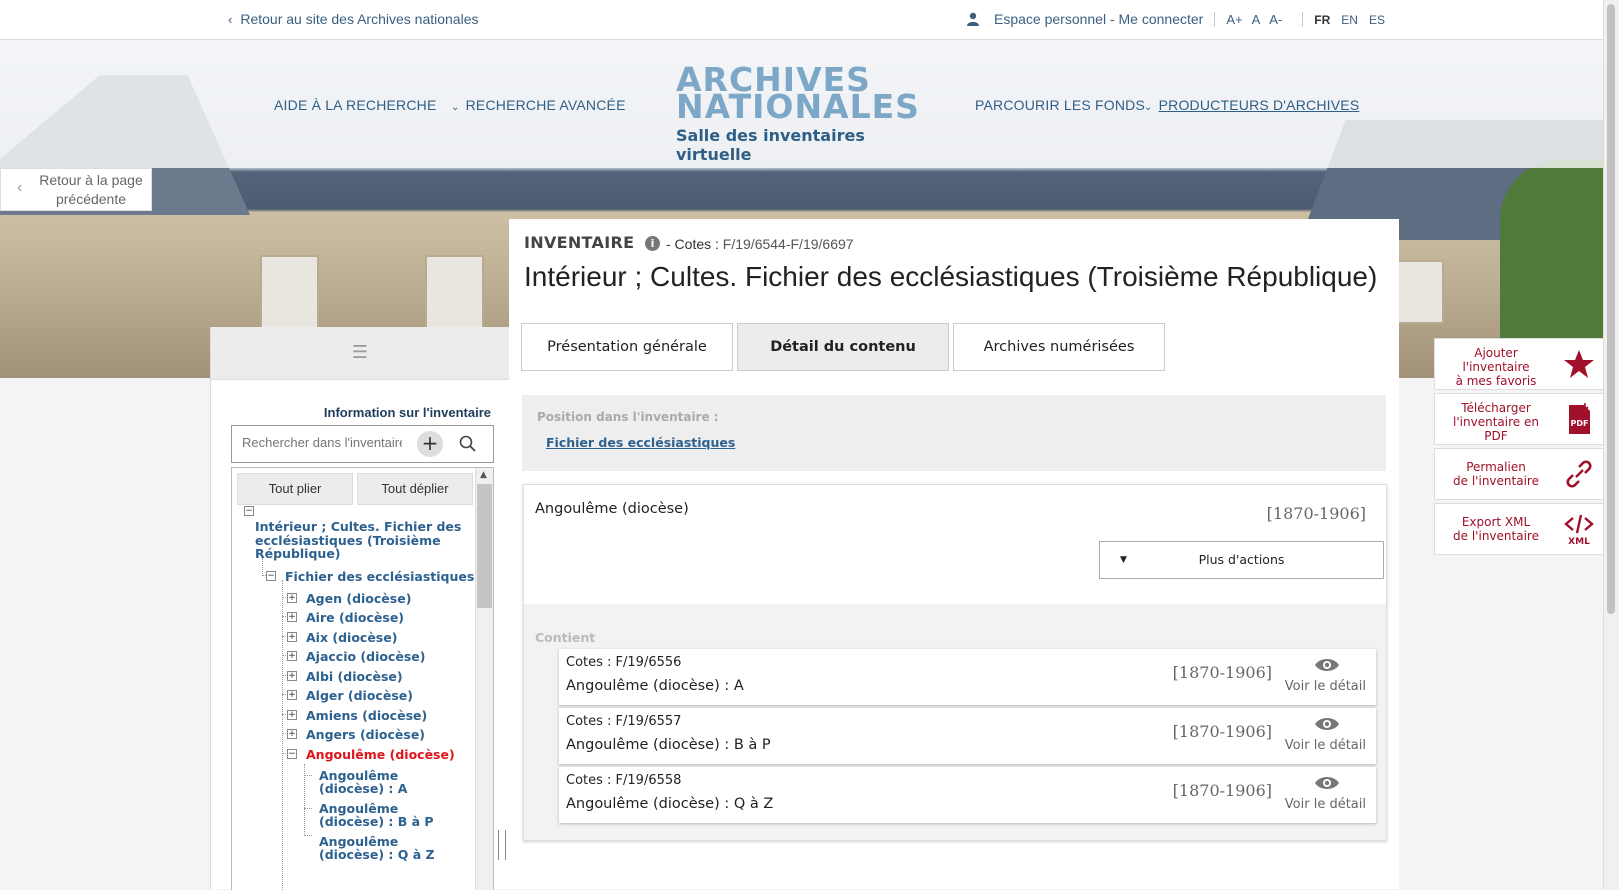  I want to click on tree-item-angers: Angers (diocèse), so click(365, 734).